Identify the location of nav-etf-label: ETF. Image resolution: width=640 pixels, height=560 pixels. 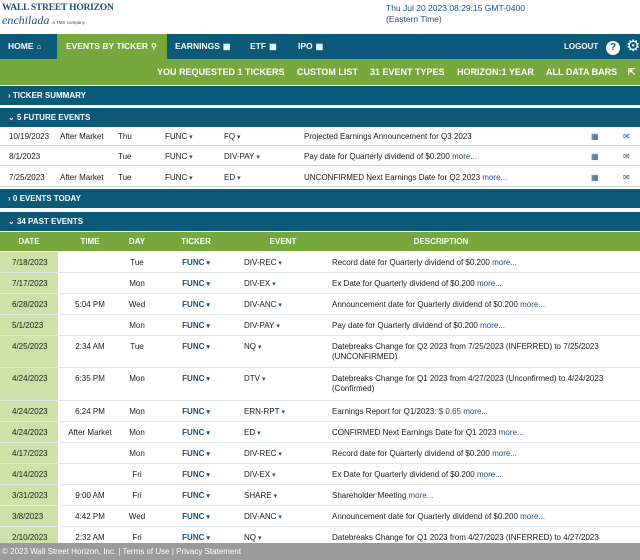
(258, 46).